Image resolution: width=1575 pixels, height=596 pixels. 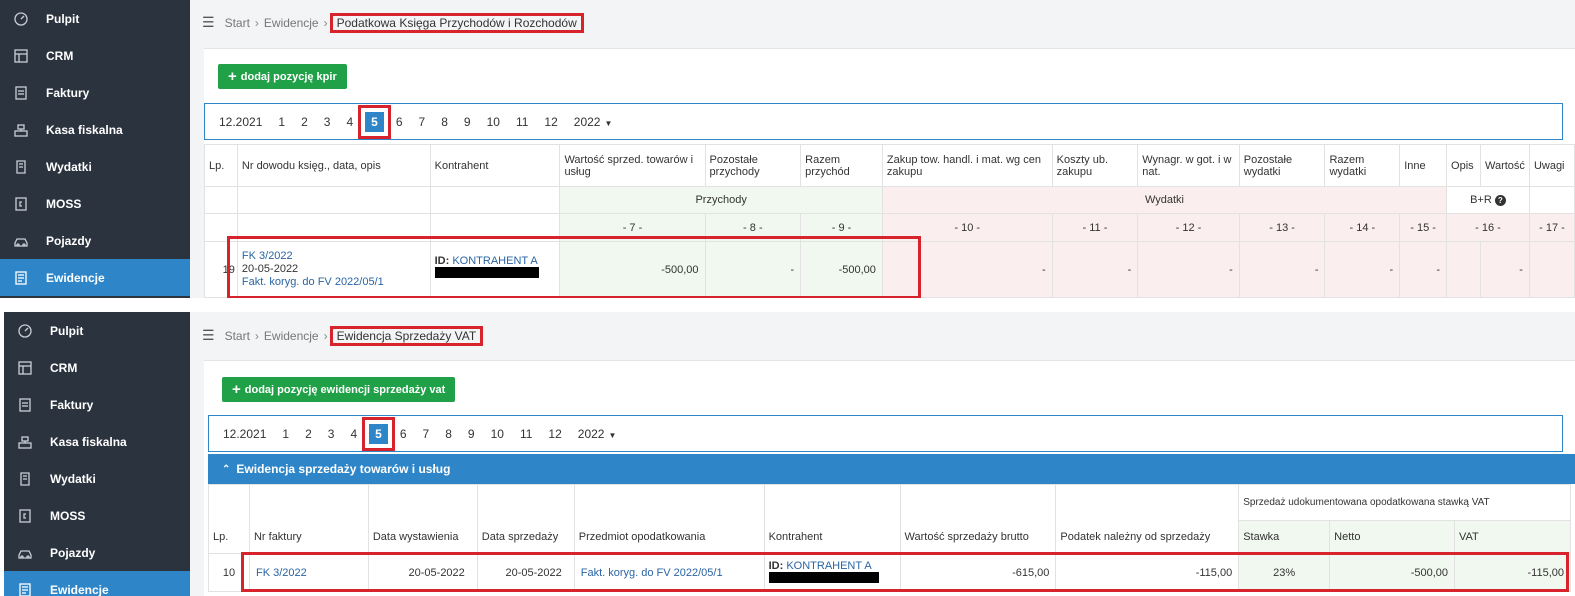 I want to click on colnum: - 14 -, so click(x=1362, y=227).